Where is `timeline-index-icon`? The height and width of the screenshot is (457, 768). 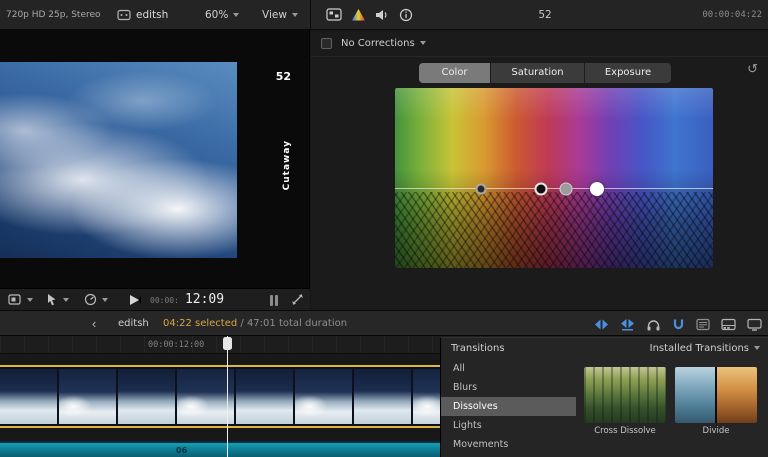 timeline-index-icon is located at coordinates (703, 324).